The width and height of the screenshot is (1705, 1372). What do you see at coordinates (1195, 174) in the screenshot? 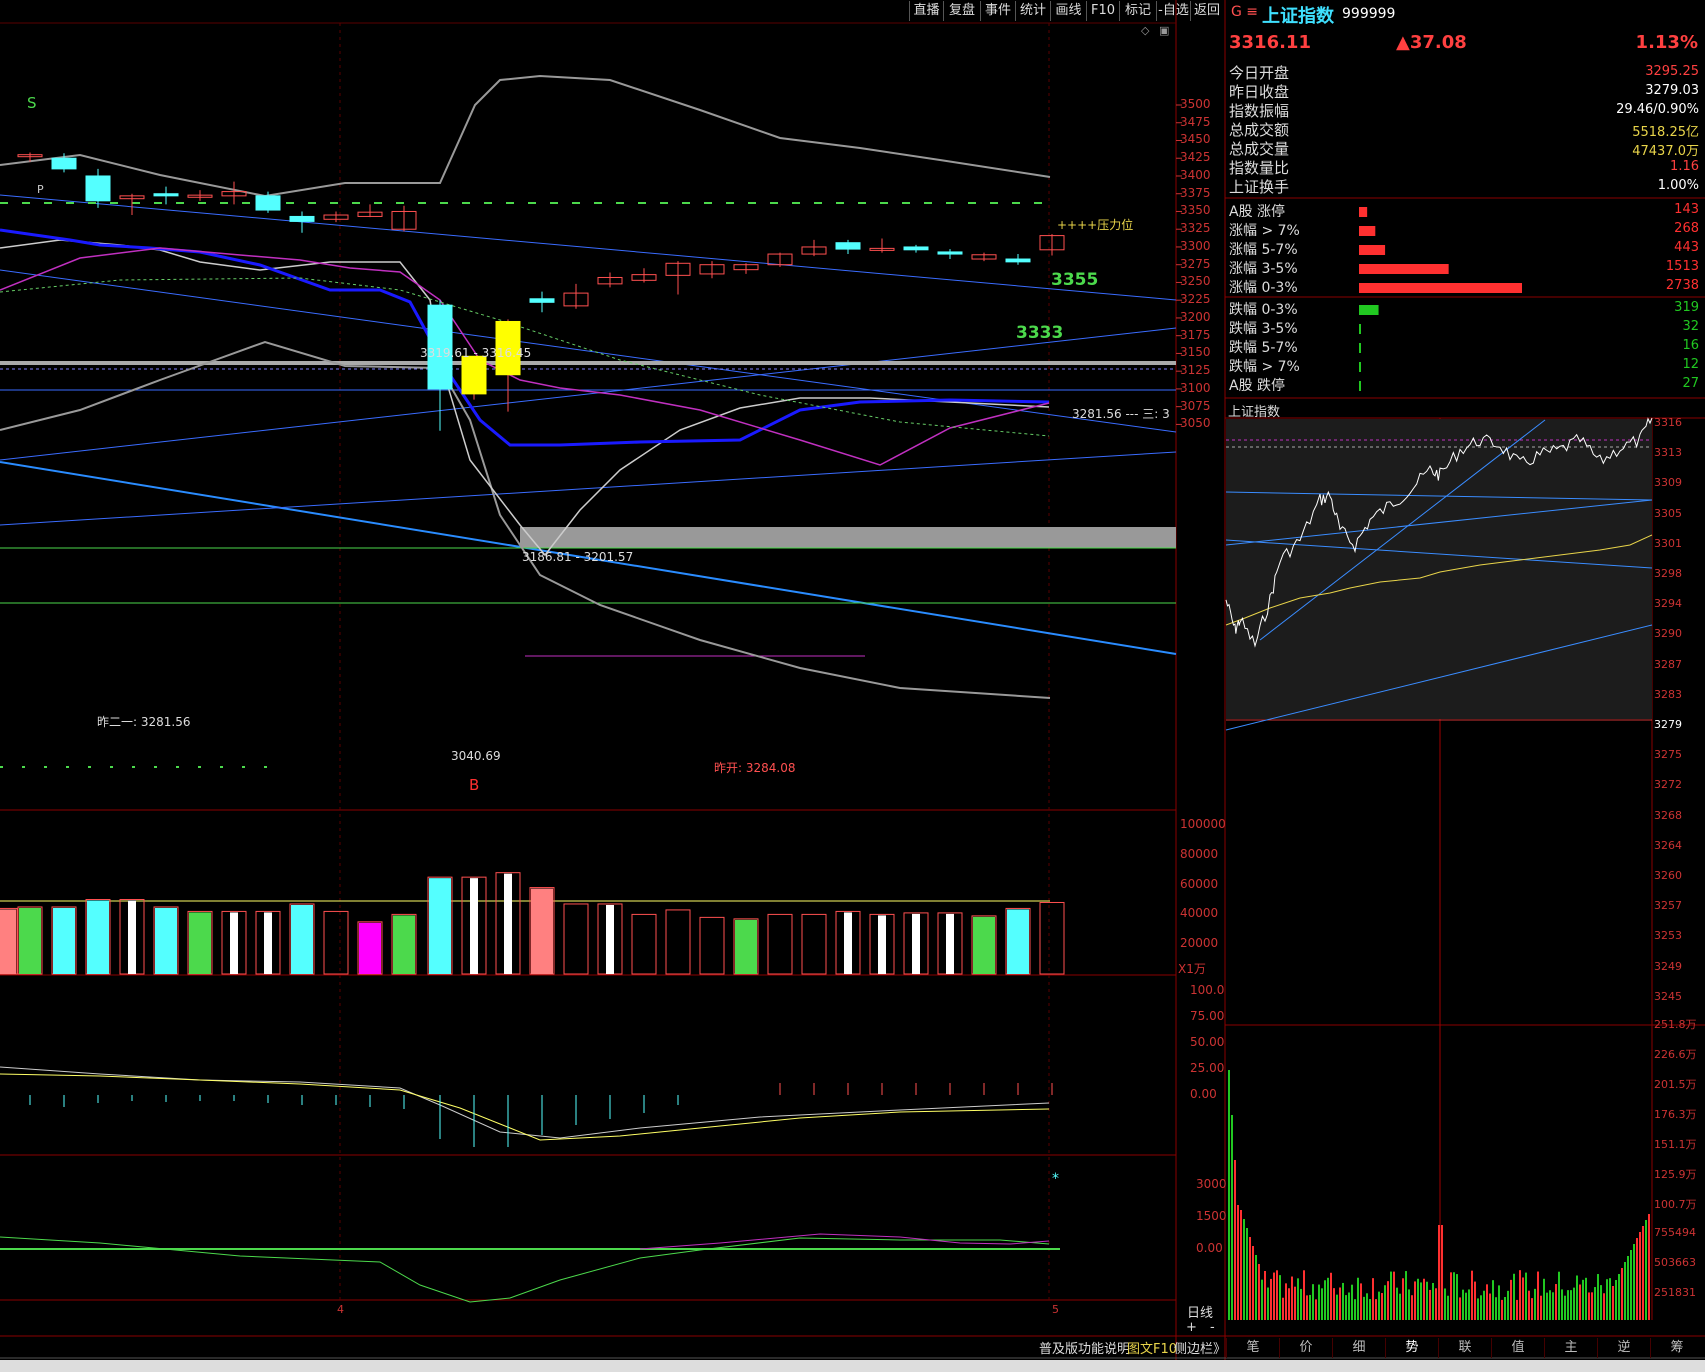
I see `price-axis-label: 3400` at bounding box center [1195, 174].